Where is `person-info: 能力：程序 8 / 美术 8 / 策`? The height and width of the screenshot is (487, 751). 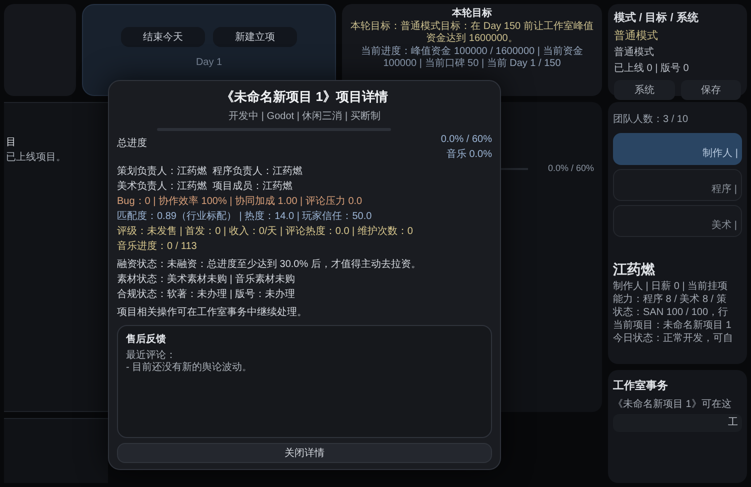 person-info: 能力：程序 8 / 美术 8 / 策 is located at coordinates (670, 299).